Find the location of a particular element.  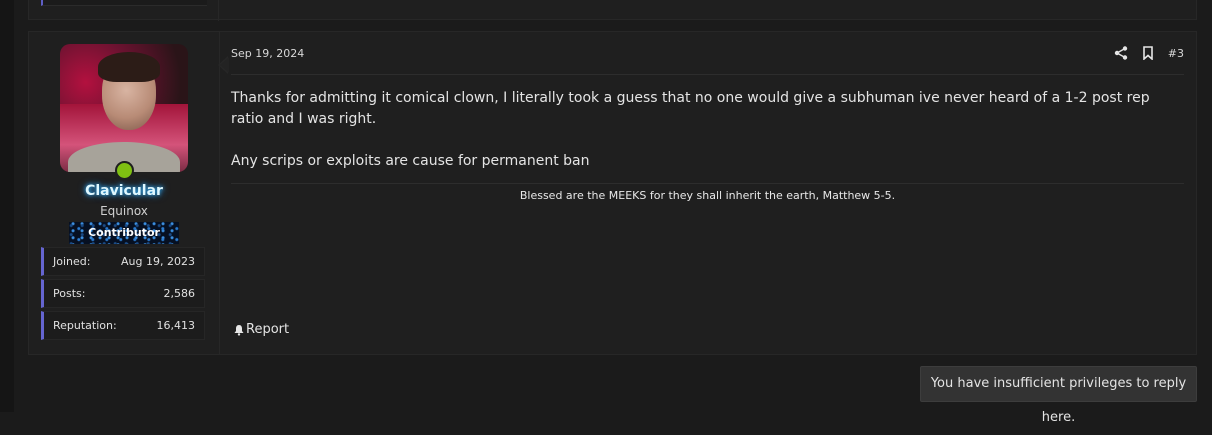

user-title: Equinox is located at coordinates (124, 211).